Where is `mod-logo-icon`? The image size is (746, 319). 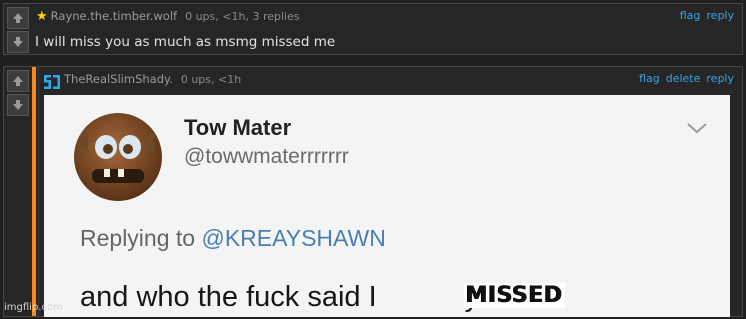 mod-logo-icon is located at coordinates (52, 82).